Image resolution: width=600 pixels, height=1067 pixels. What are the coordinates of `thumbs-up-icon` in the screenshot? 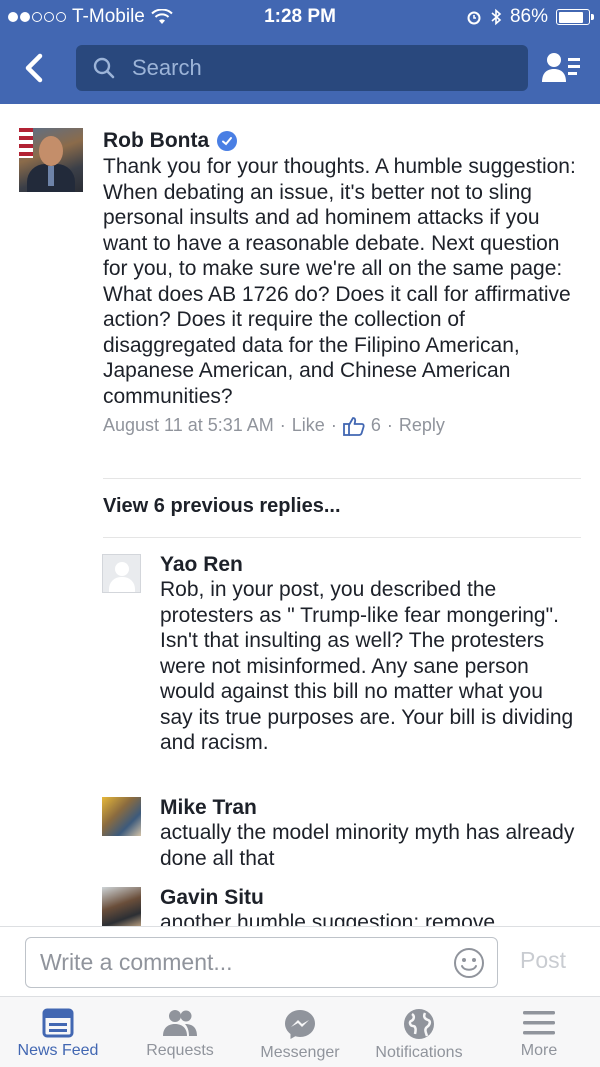 It's located at (353, 426).